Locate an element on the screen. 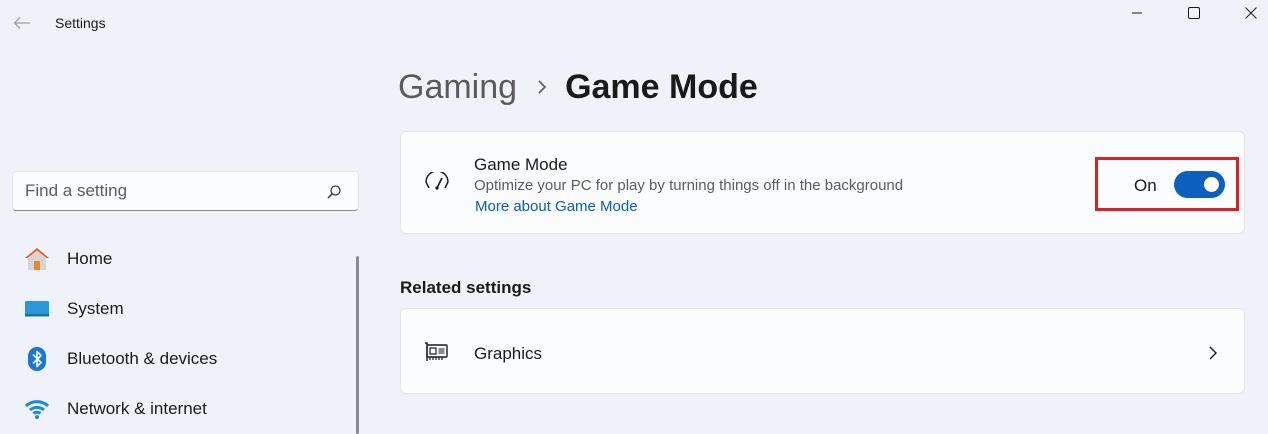  breadcrumb: Gaming Game Mode is located at coordinates (578, 87).